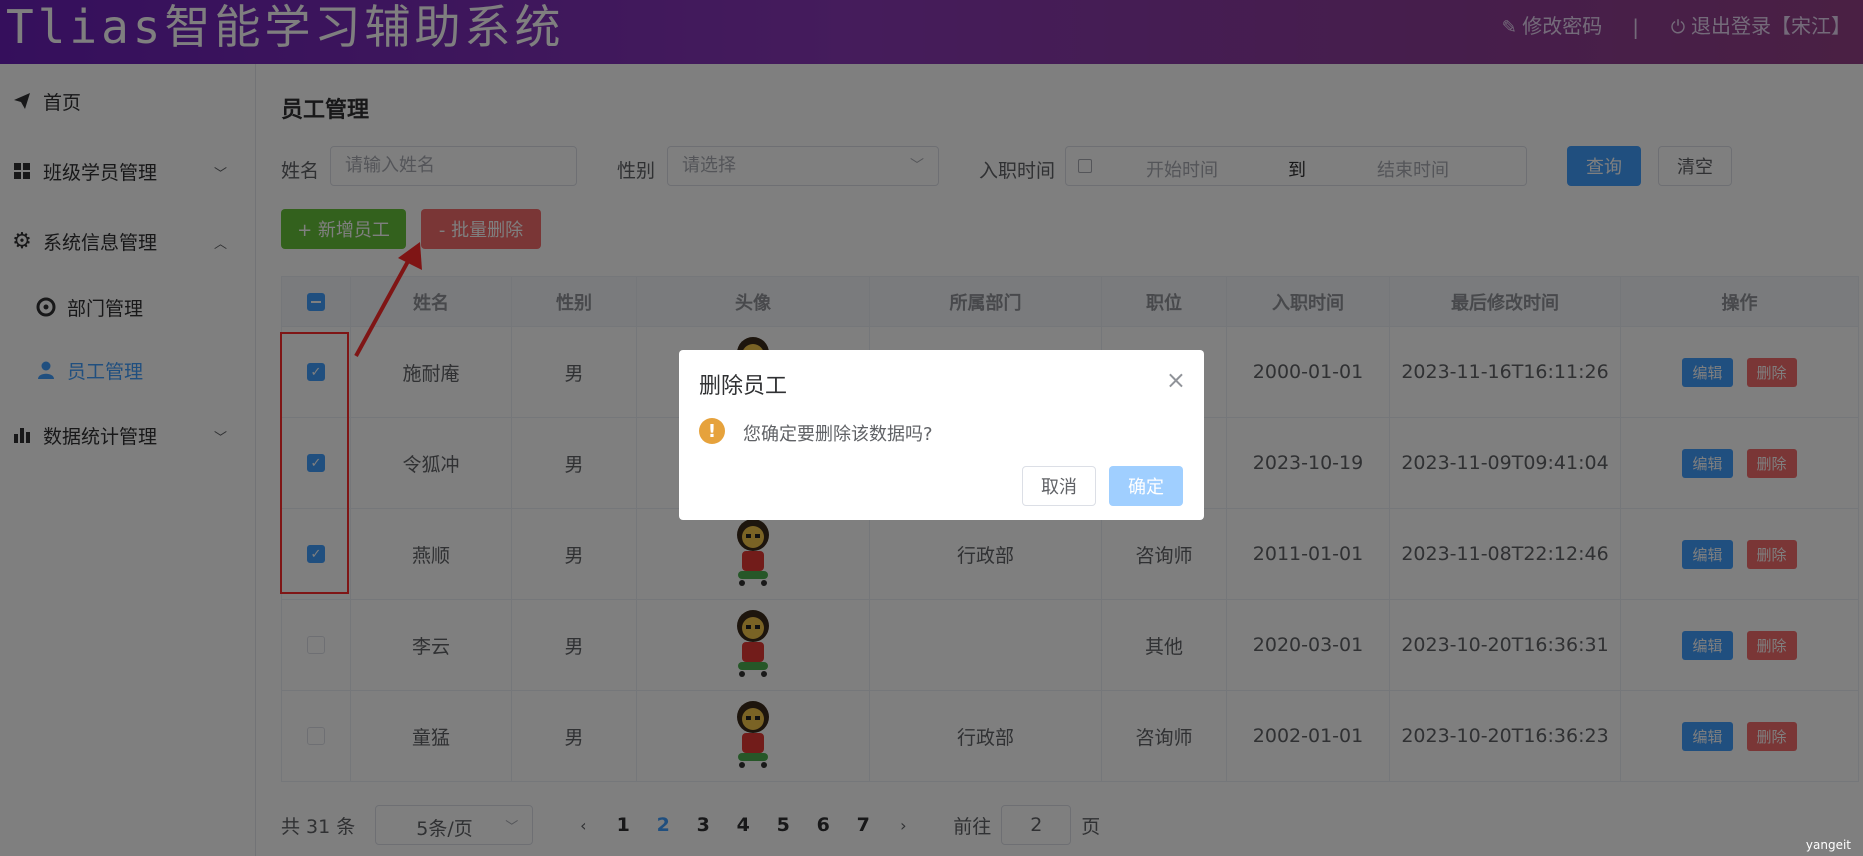 Image resolution: width=1863 pixels, height=856 pixels. Describe the element at coordinates (941, 435) in the screenshot. I see `delete-confirm-dialog: 删除员工 × ! 您确定要删除该数据吗? 取消 确定` at that location.